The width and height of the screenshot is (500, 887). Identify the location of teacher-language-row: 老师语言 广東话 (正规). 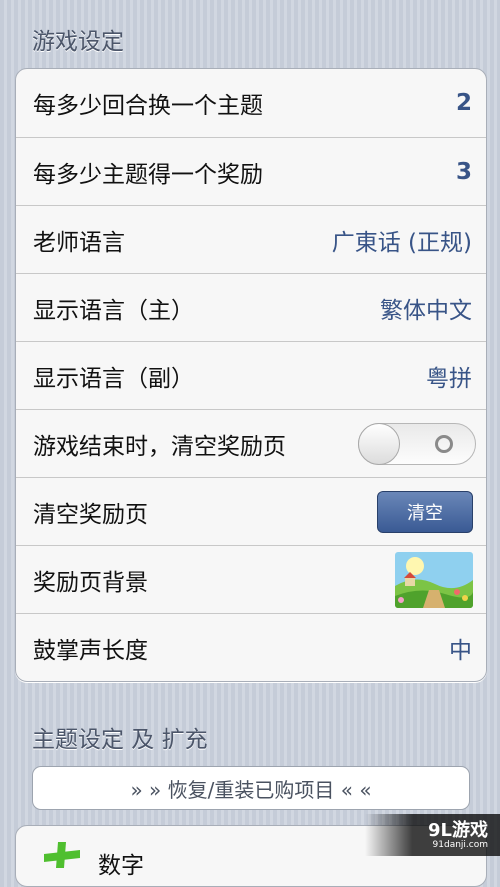
(251, 239).